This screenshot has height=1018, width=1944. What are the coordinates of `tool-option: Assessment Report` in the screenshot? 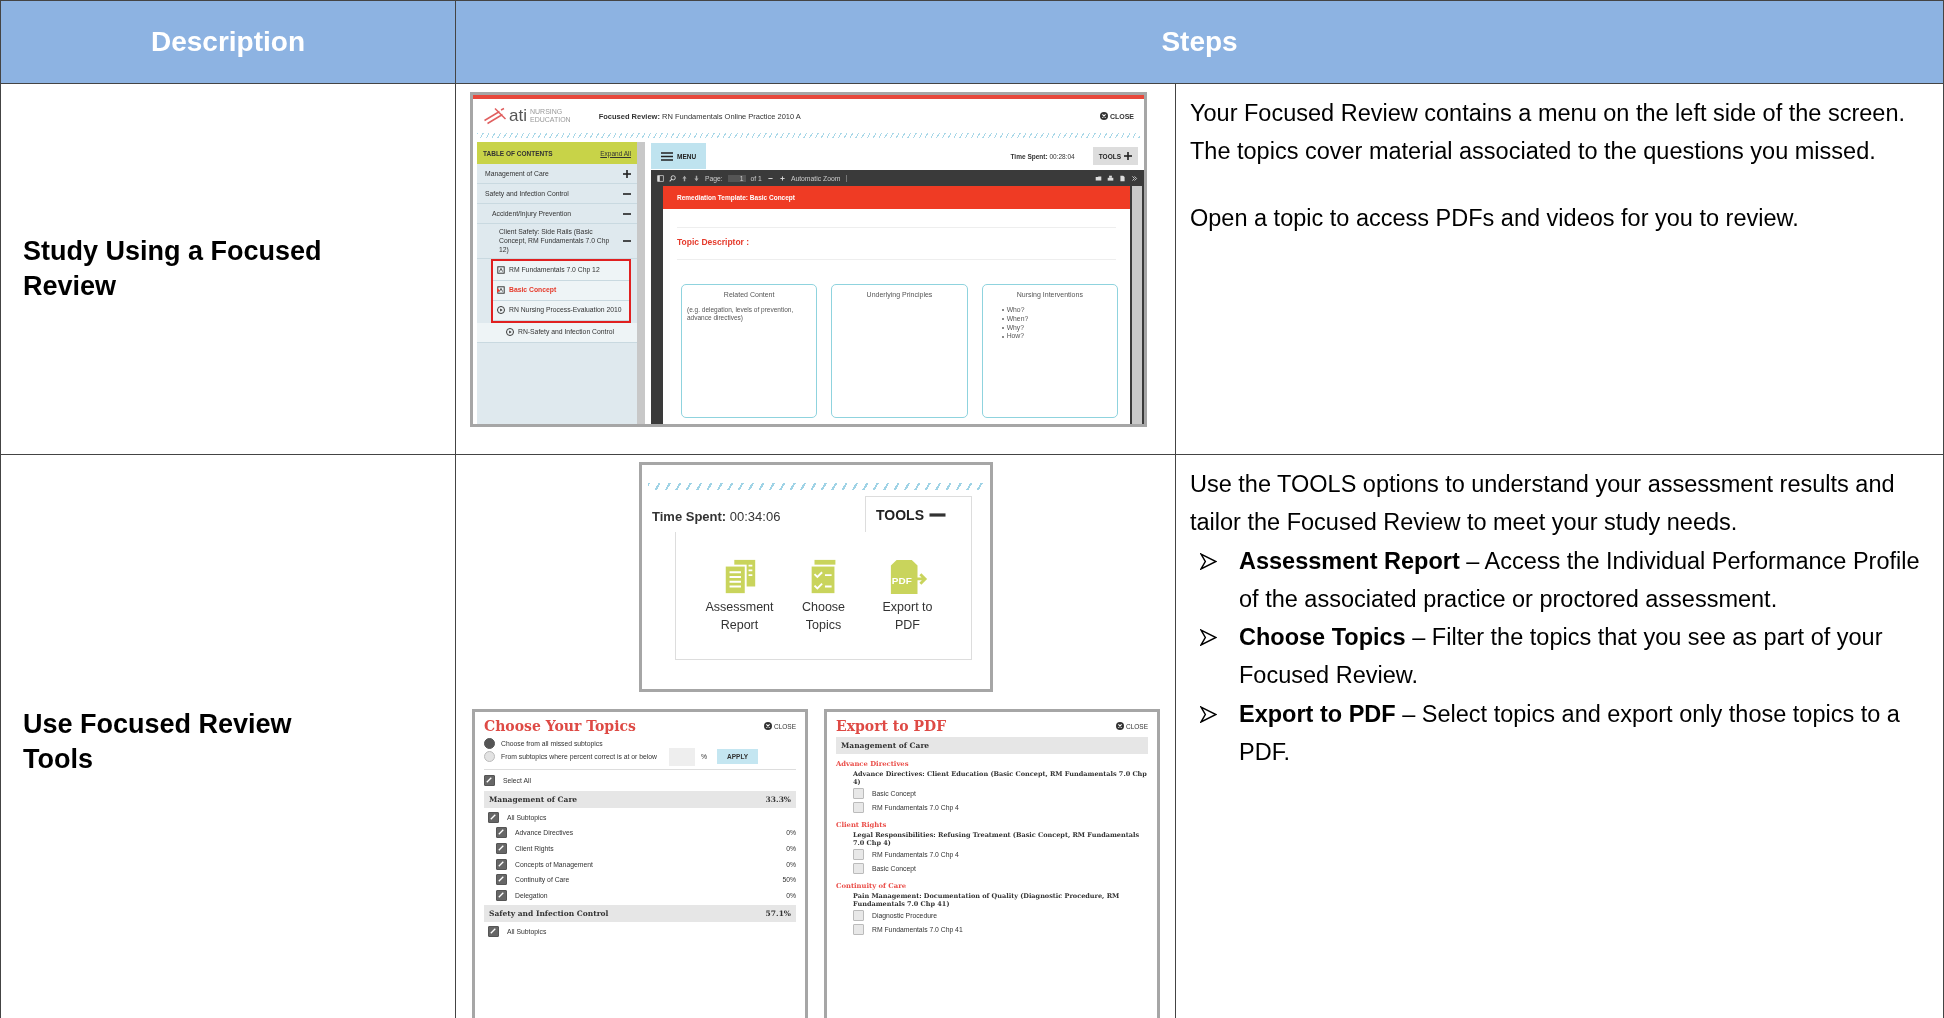 It's located at (739, 608).